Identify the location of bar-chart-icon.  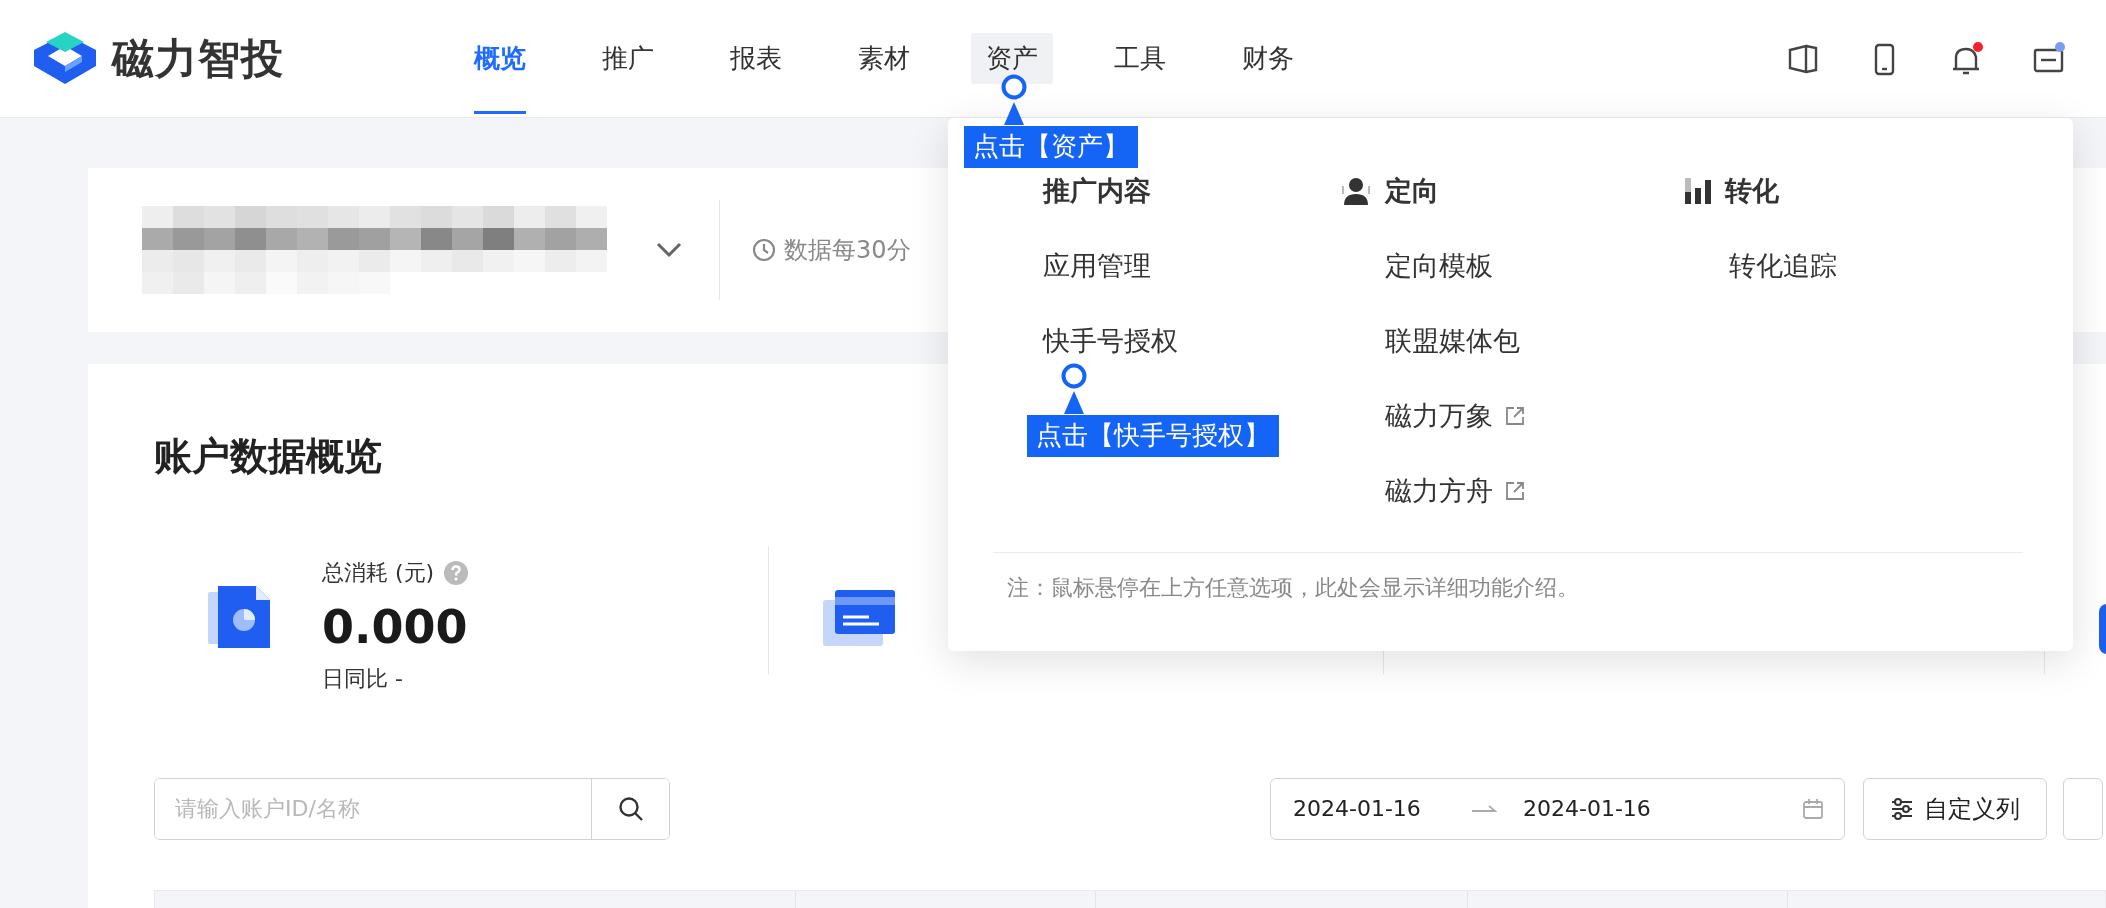
(1698, 191).